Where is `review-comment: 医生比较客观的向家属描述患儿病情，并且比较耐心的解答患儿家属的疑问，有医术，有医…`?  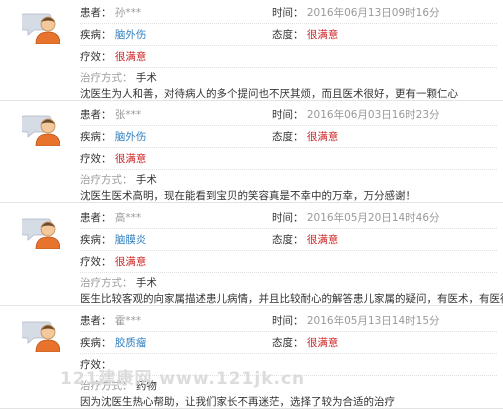
review-comment: 医生比较客观的向家属描述患儿病情，并且比较耐心的解答患儿家属的疑问，有医术，有医… is located at coordinates (291, 299).